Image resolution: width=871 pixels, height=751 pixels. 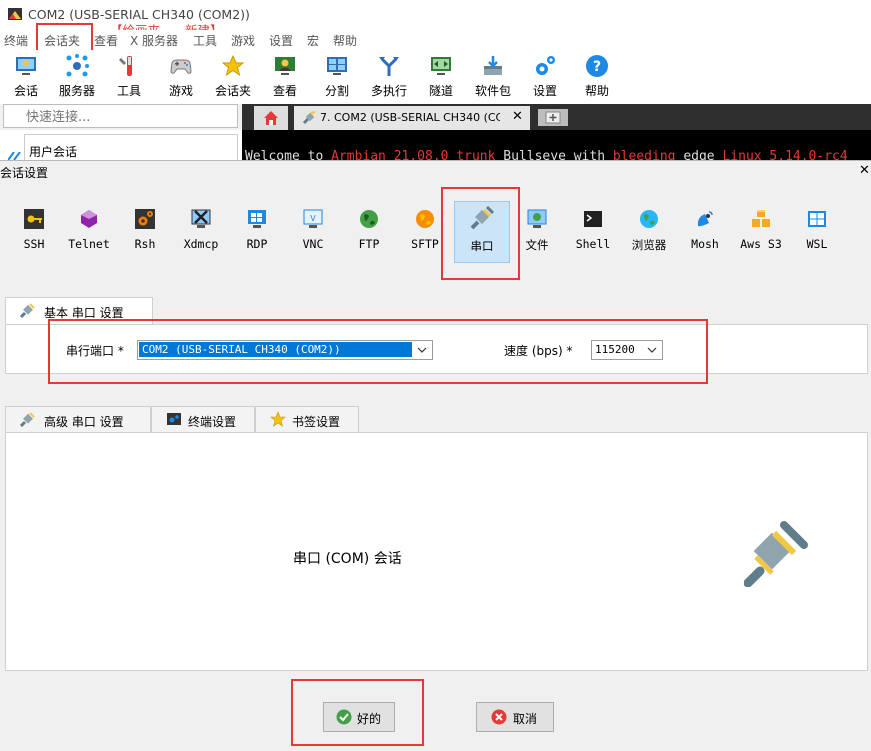 I want to click on toolbar-games-button: 游戏, so click(x=181, y=76).